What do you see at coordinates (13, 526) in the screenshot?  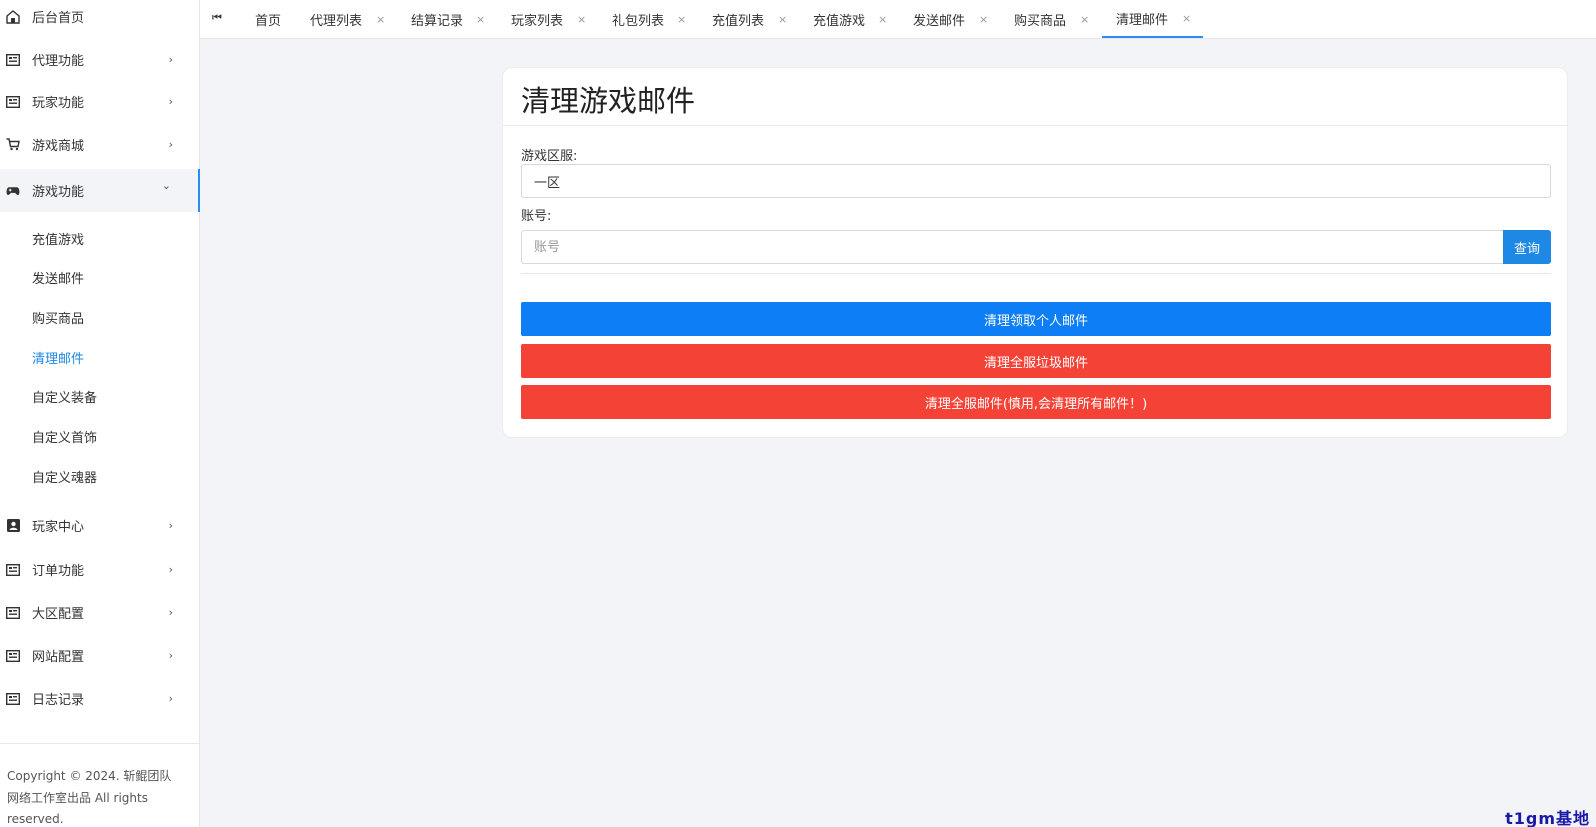 I see `user-card-icon` at bounding box center [13, 526].